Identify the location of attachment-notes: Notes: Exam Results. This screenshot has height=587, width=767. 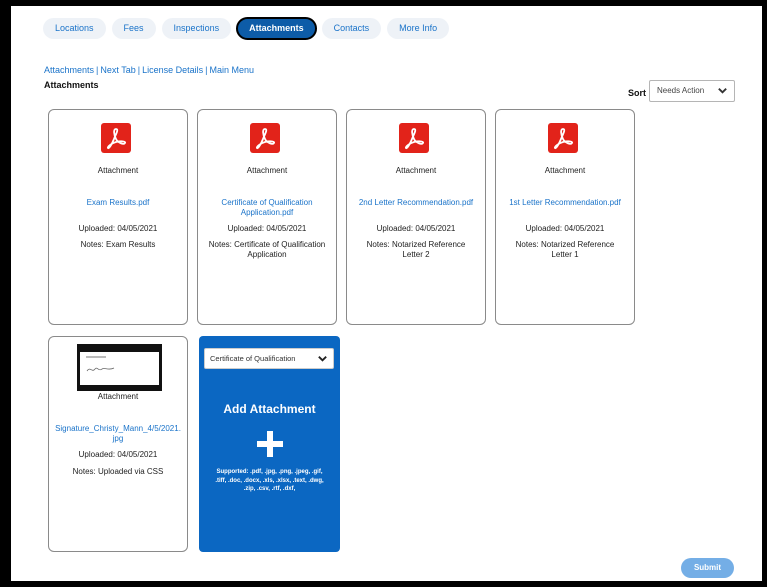
(118, 244).